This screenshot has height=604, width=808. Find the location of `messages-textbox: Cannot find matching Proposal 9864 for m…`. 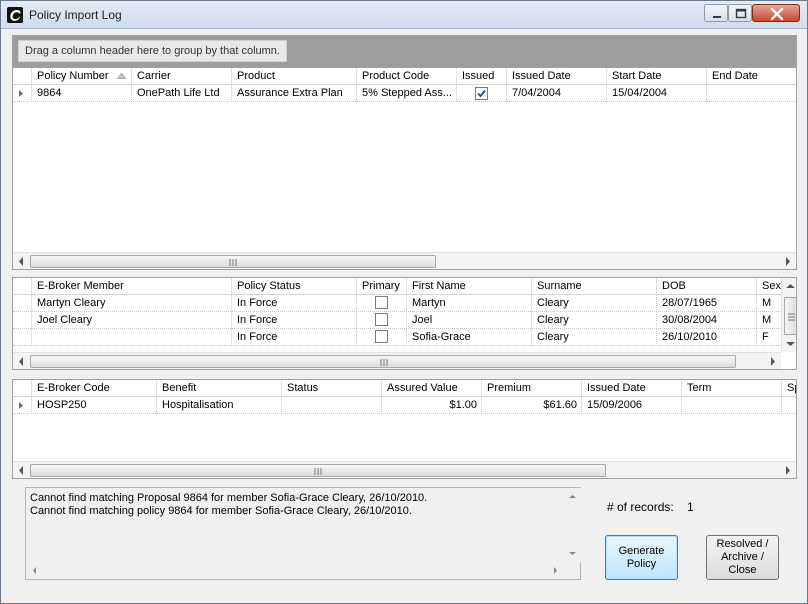

messages-textbox: Cannot find matching Proposal 9864 for m… is located at coordinates (303, 533).